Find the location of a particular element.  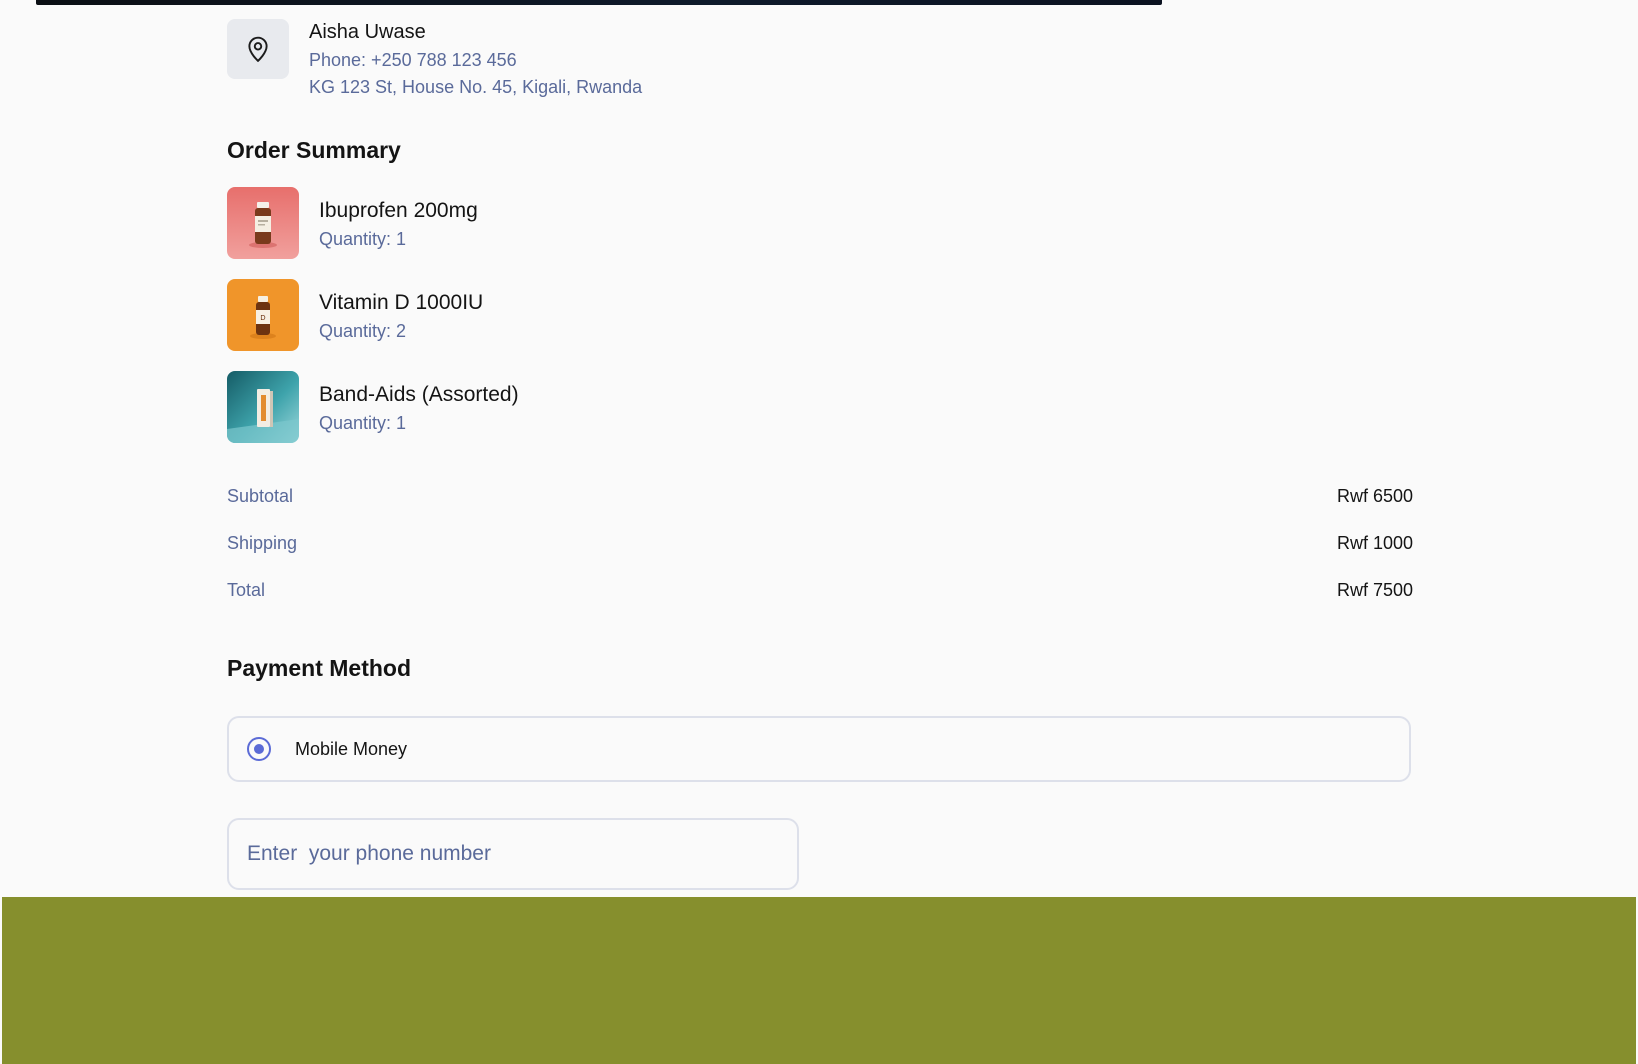

subtotal-row: Subtotal Rwf 6500 is located at coordinates (820, 499).